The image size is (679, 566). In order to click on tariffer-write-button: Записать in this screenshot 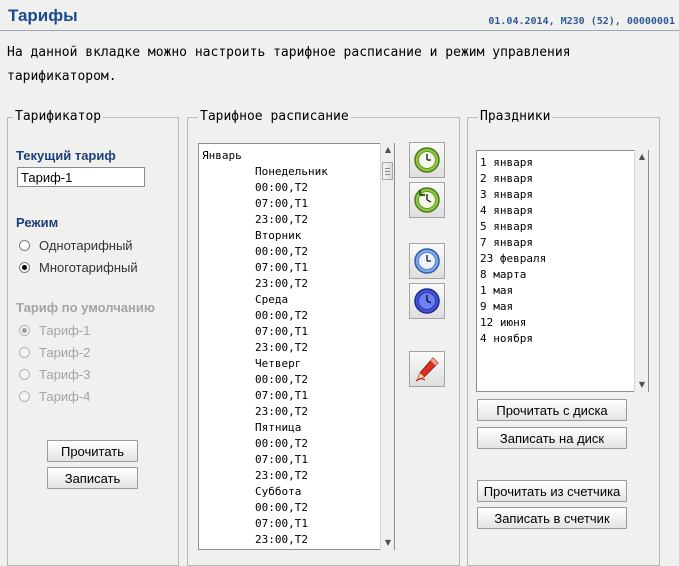, I will do `click(92, 478)`.